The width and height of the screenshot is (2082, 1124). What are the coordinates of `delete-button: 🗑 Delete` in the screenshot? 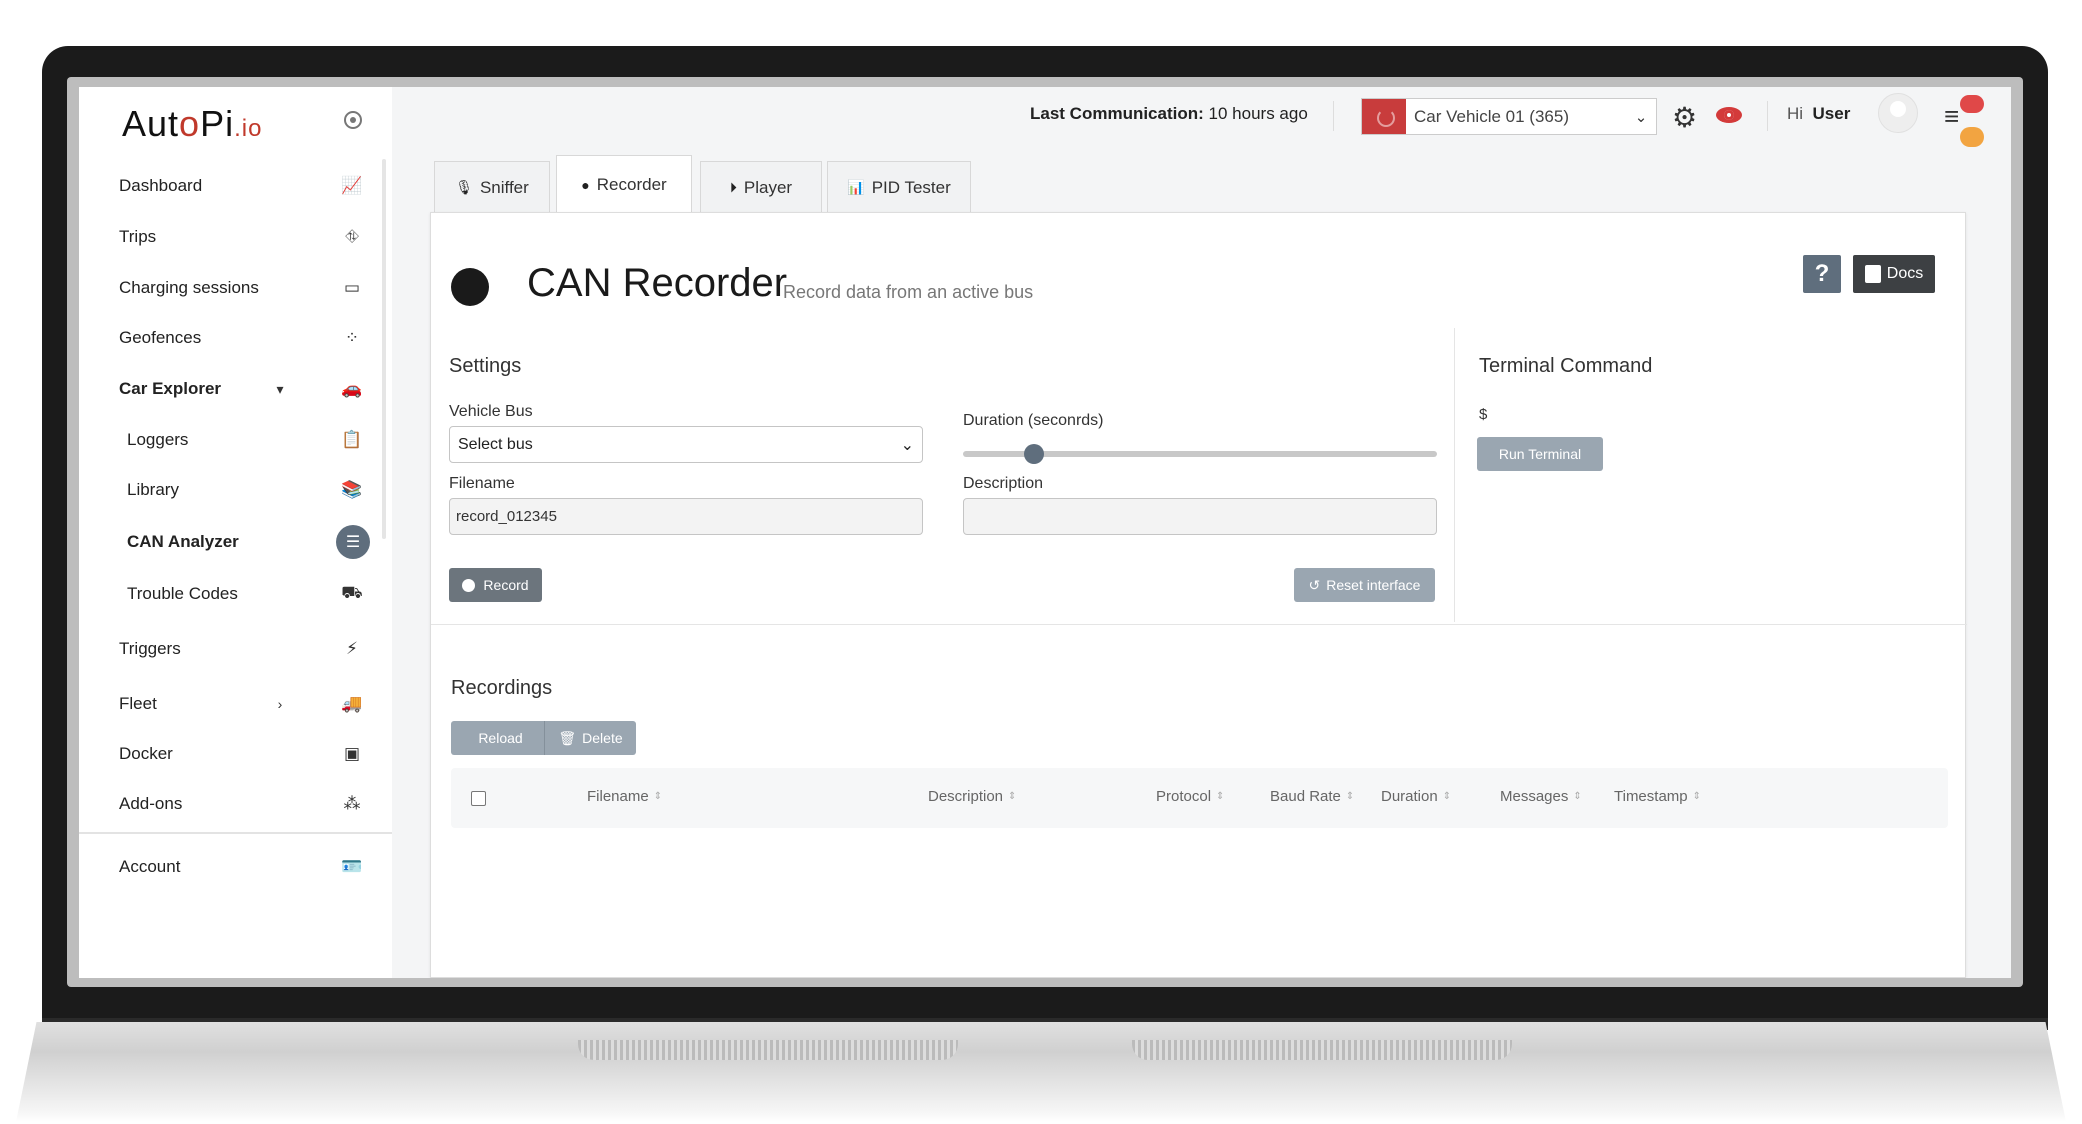 It's located at (590, 738).